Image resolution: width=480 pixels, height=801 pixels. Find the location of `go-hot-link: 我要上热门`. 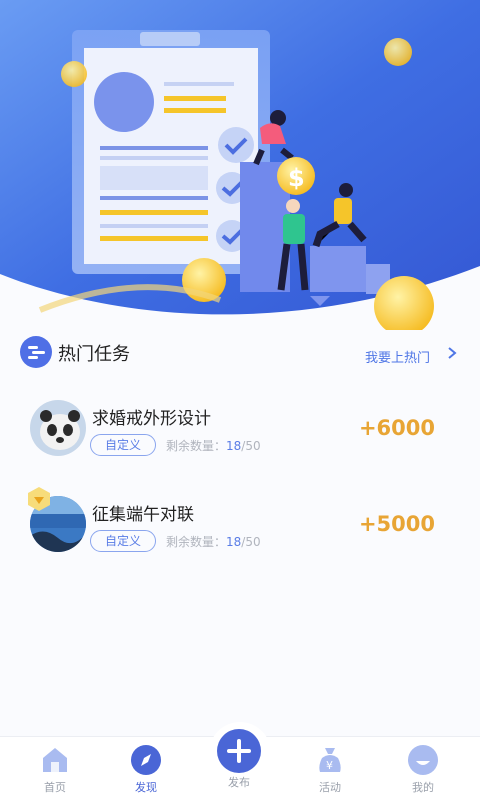

go-hot-link: 我要上热门 is located at coordinates (397, 356).